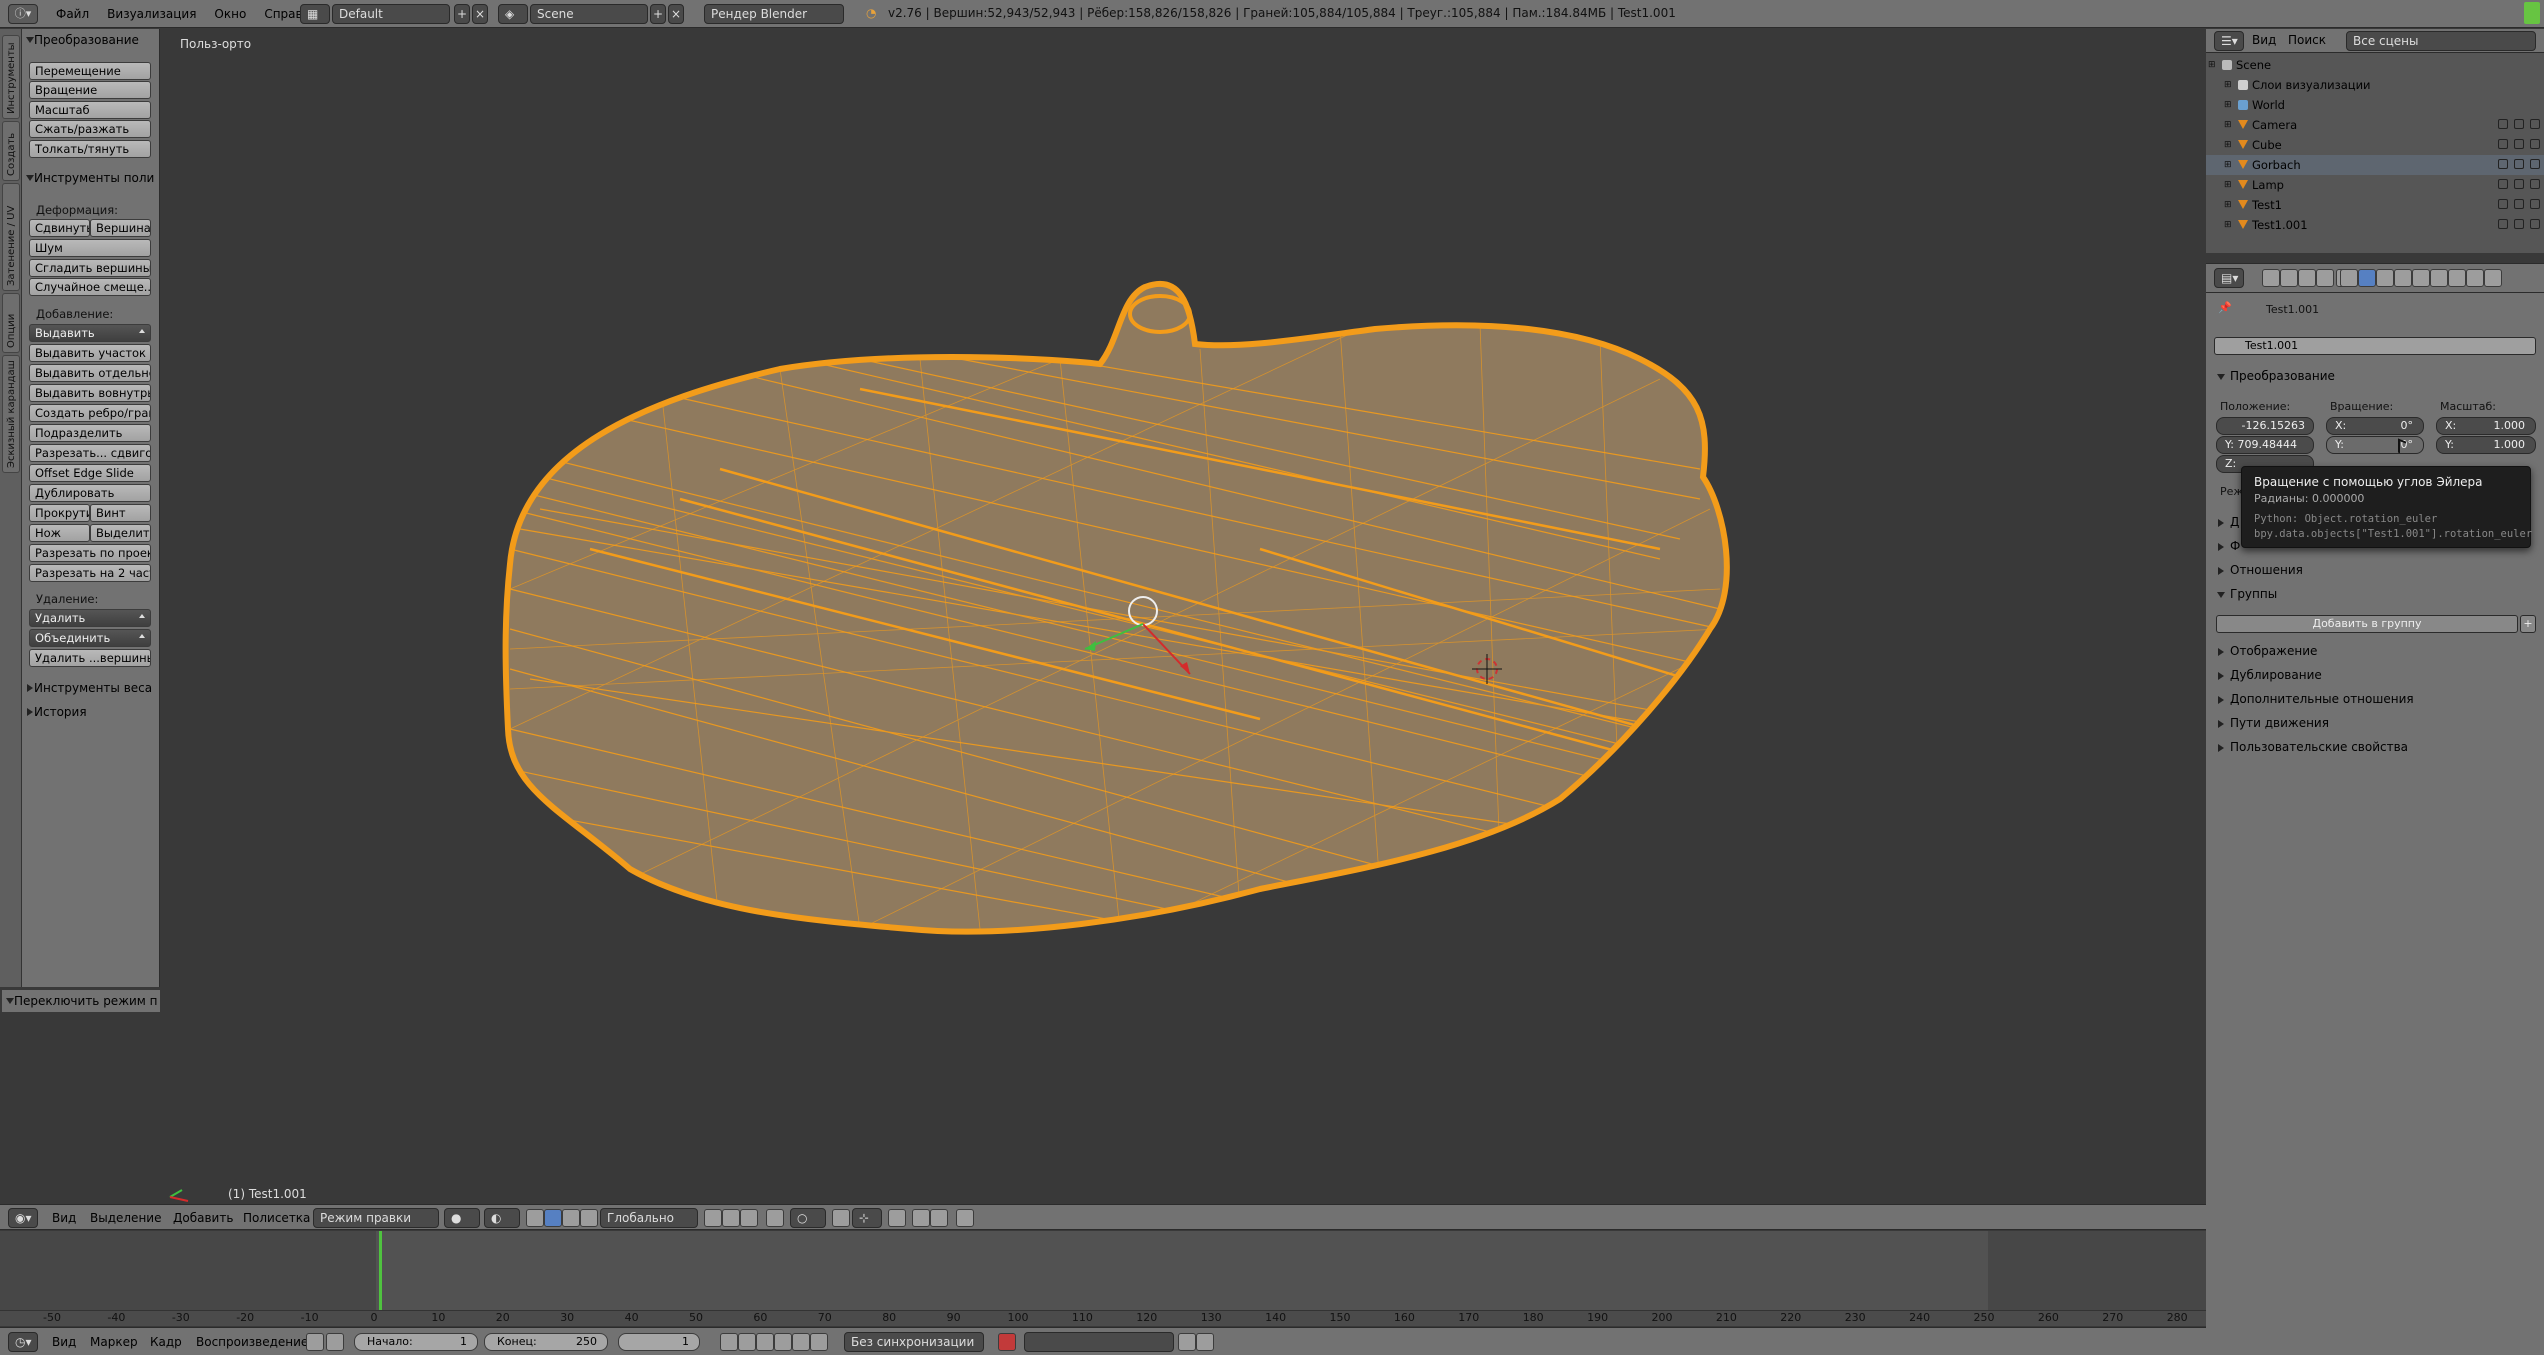  Describe the element at coordinates (2385, 278) in the screenshot. I see `constraints-tab-icon` at that location.